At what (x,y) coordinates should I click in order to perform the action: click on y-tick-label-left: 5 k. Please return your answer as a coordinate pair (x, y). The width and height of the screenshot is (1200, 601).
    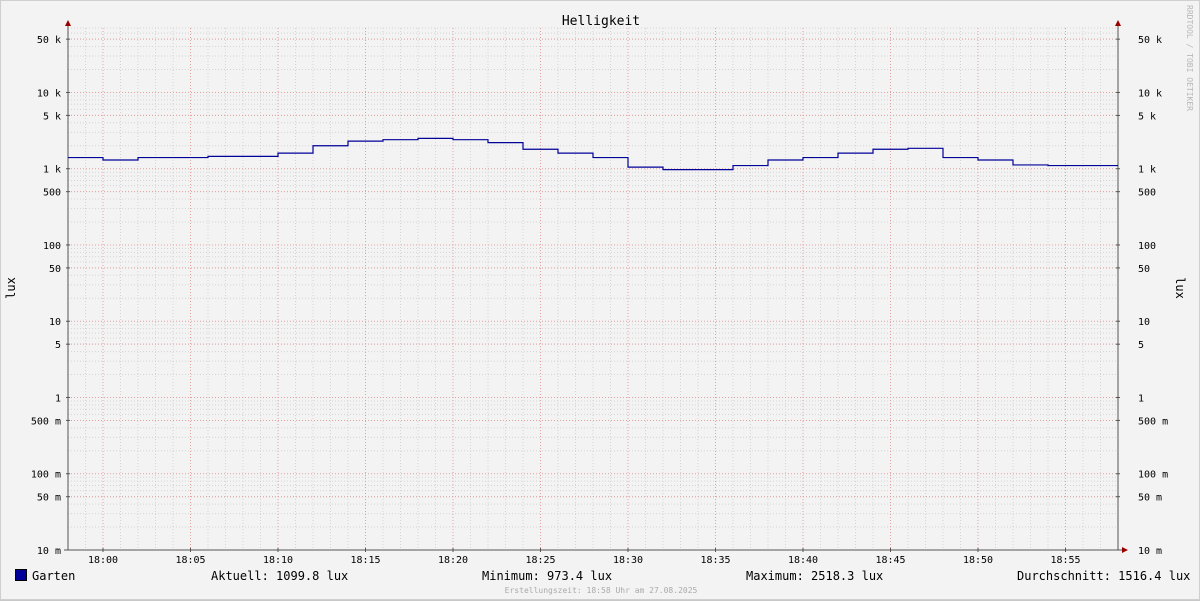
    Looking at the image, I should click on (52, 116).